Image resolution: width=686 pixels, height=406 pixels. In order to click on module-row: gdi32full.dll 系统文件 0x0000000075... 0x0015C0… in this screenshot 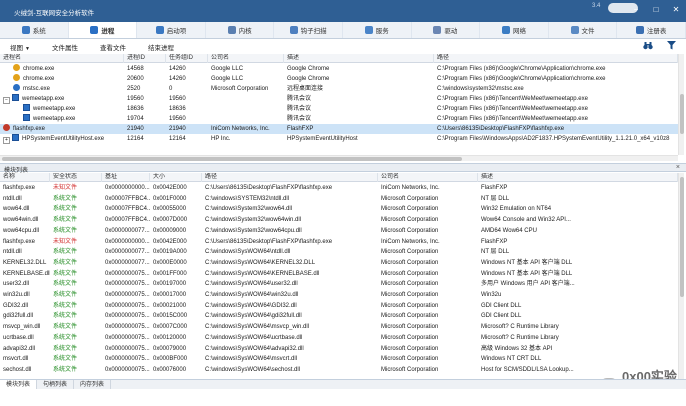, I will do `click(339, 316)`.